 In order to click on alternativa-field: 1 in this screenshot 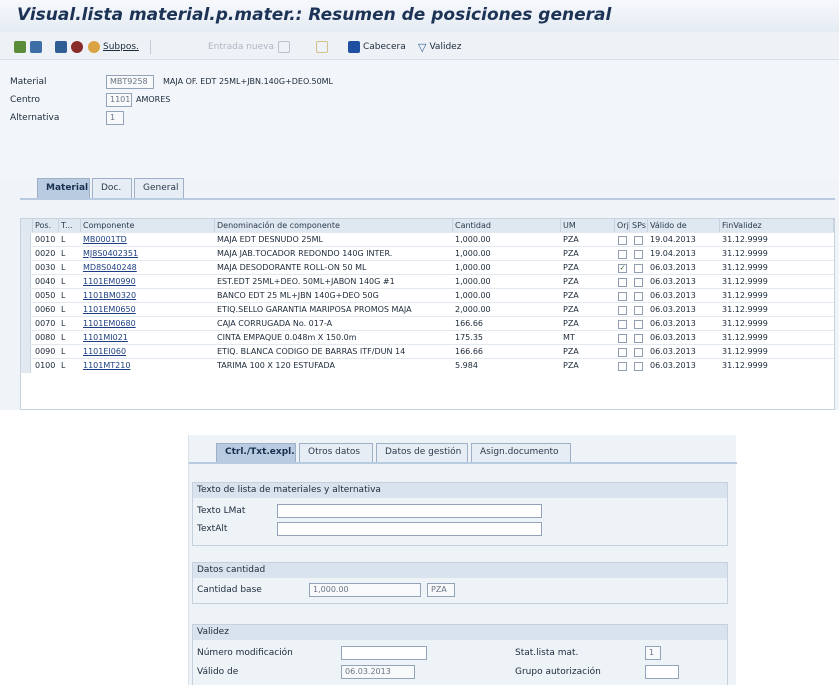, I will do `click(115, 118)`.